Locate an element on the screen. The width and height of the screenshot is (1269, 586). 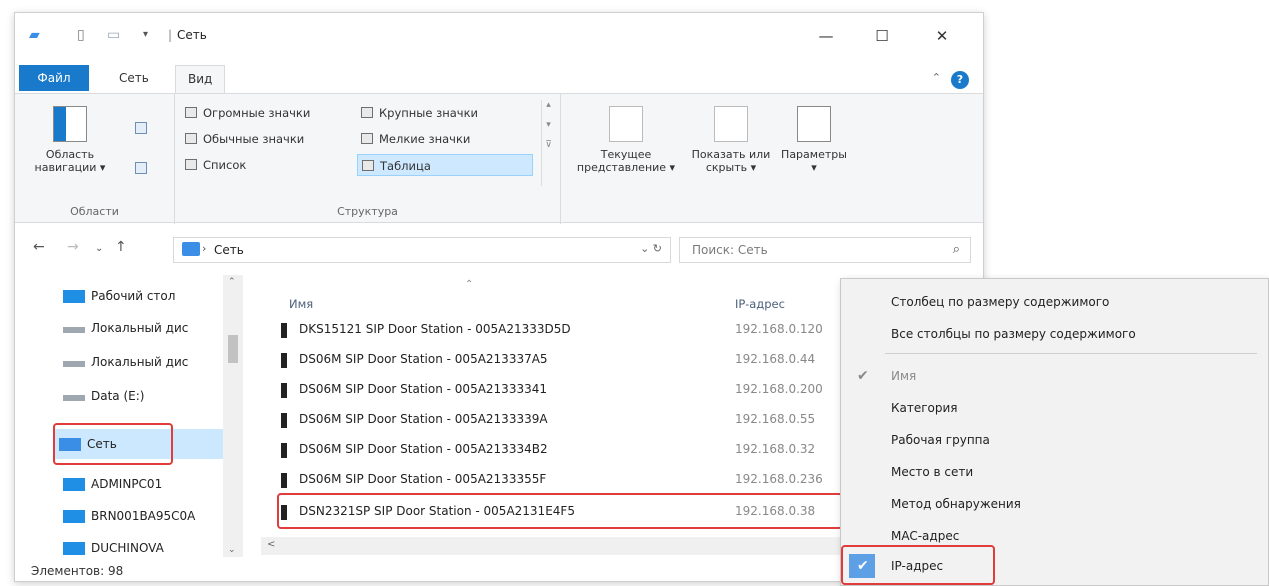
details-icon is located at coordinates (368, 165).